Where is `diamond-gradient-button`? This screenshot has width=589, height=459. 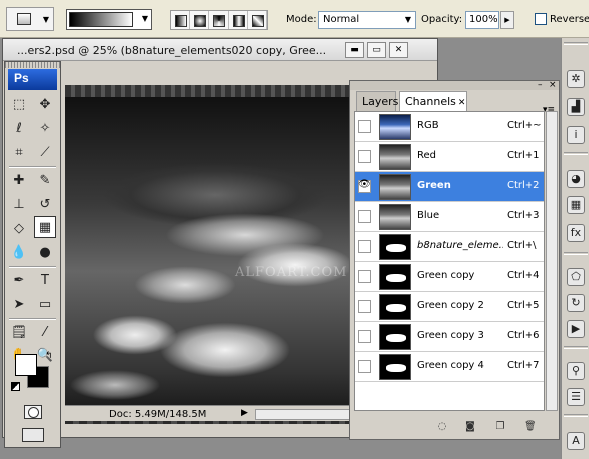 diamond-gradient-button is located at coordinates (258, 20).